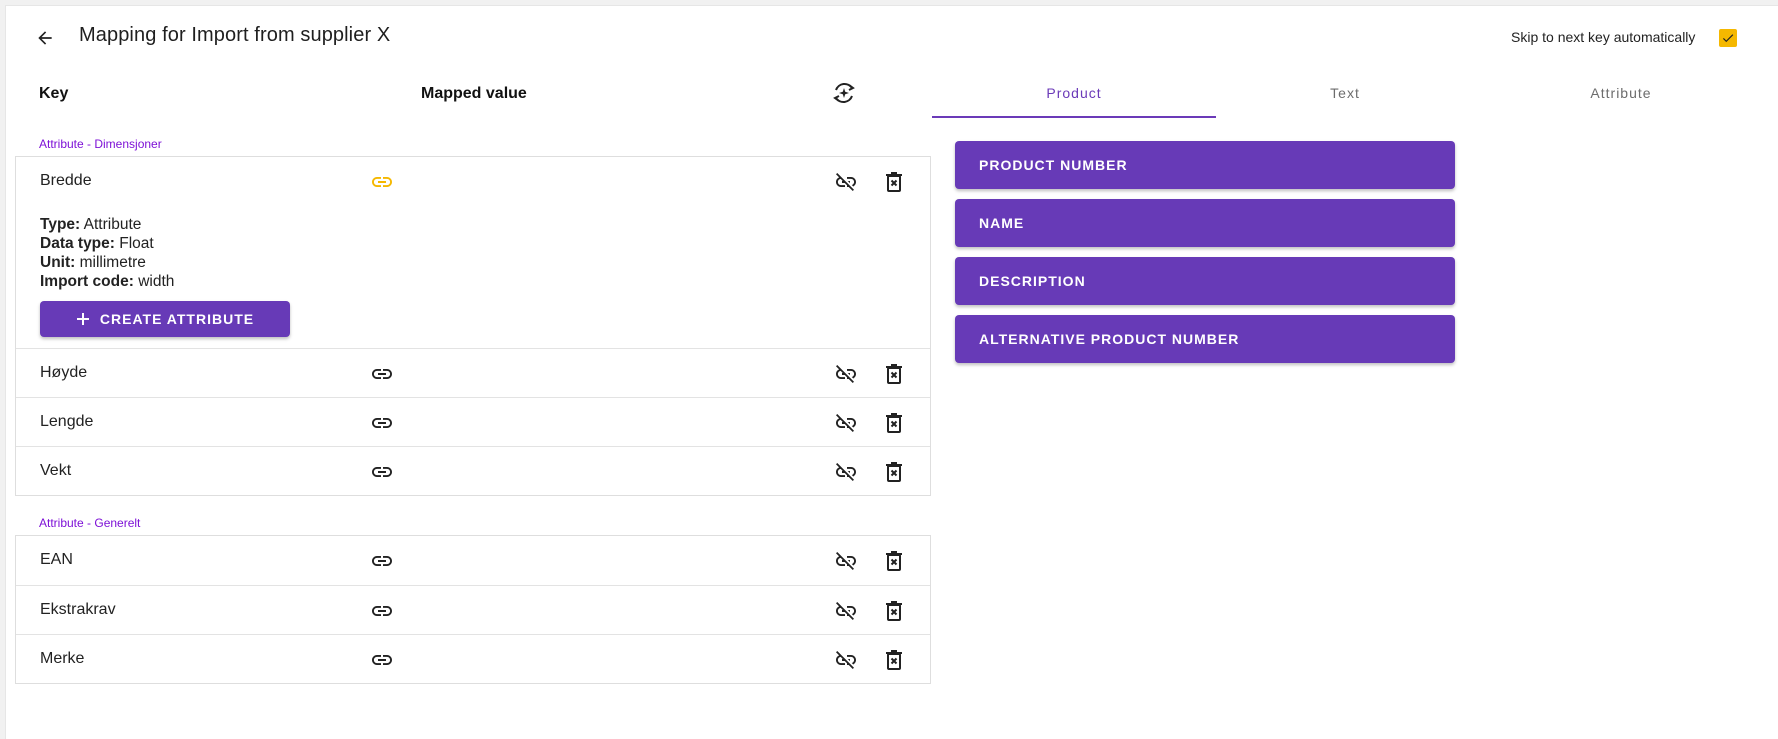  Describe the element at coordinates (1205, 165) in the screenshot. I see `product-field-product-number: PRODUCT NUMBER` at that location.